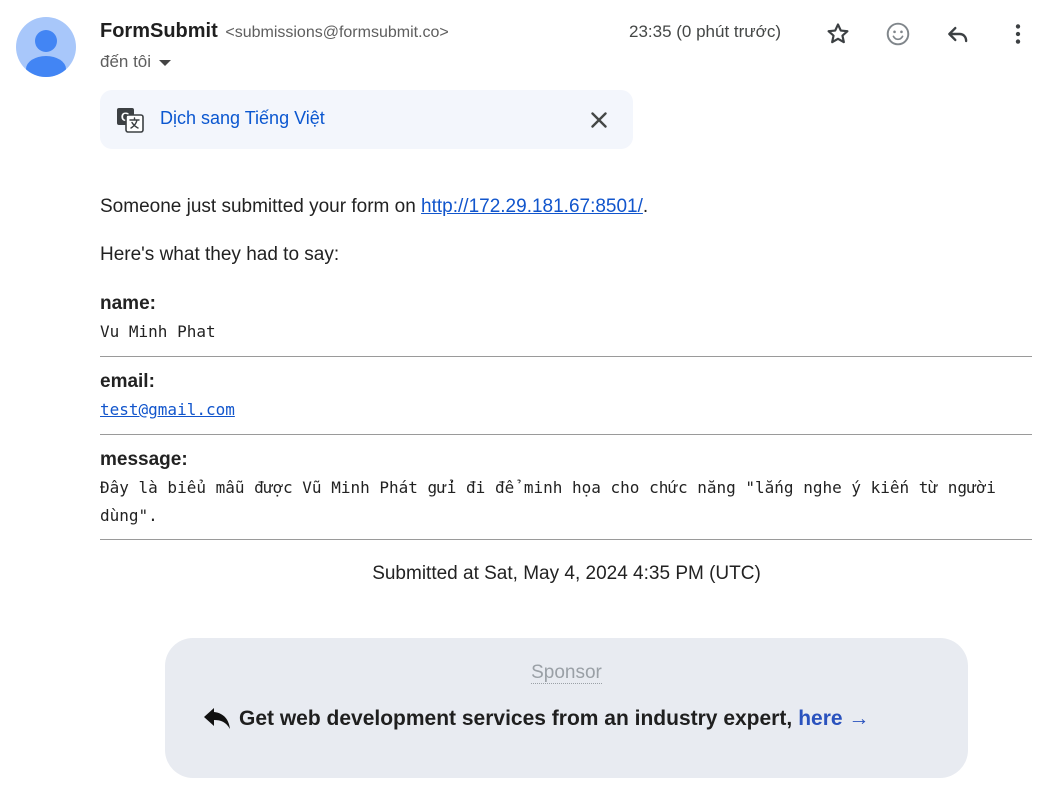 Image resolution: width=1057 pixels, height=802 pixels. I want to click on reply-icon, so click(958, 34).